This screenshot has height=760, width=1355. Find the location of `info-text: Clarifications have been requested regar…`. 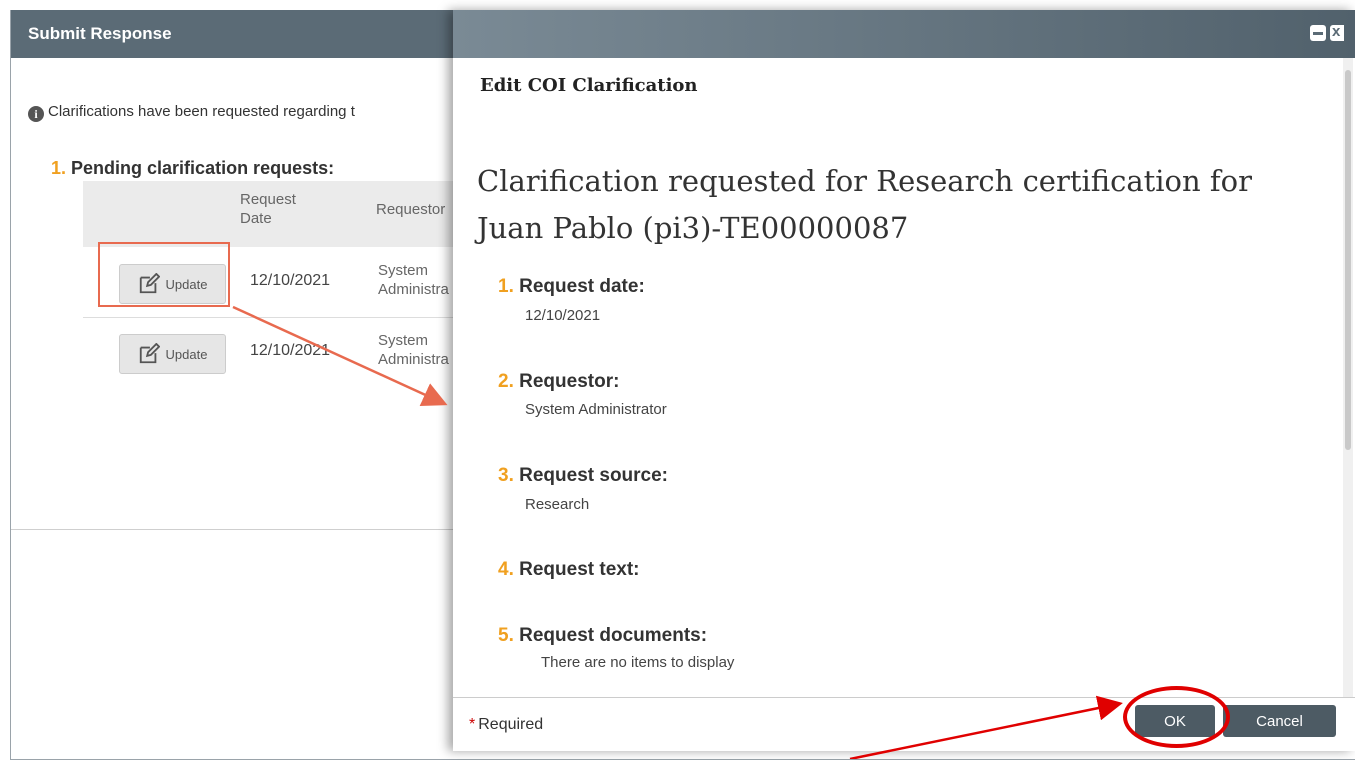

info-text: Clarifications have been requested regar… is located at coordinates (201, 111).